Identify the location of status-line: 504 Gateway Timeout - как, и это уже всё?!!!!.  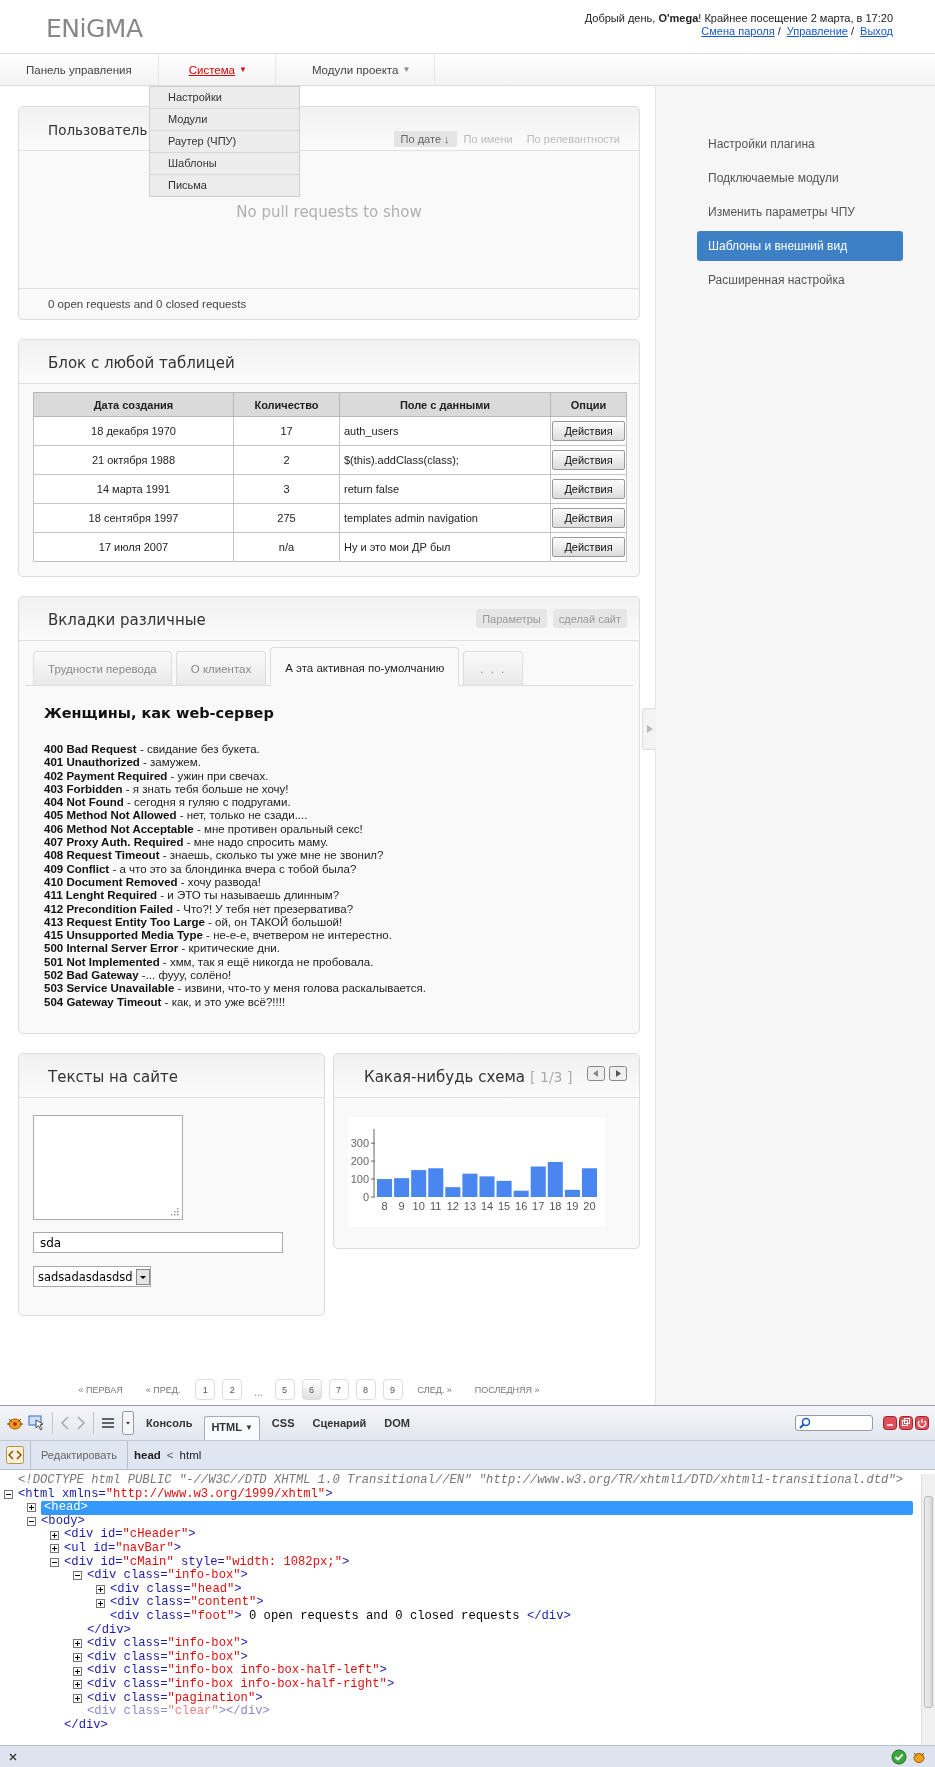
(165, 1002).